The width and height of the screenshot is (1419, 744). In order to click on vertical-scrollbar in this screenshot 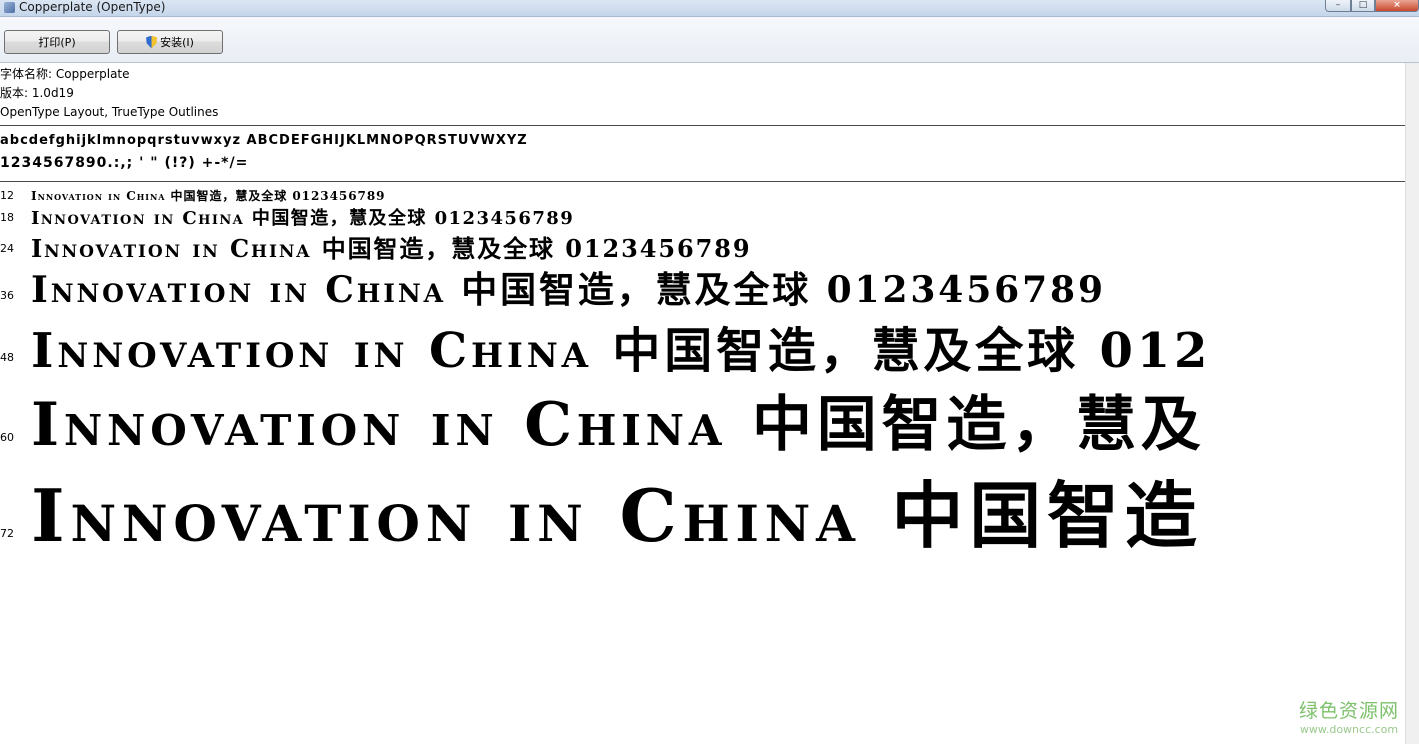, I will do `click(1412, 403)`.